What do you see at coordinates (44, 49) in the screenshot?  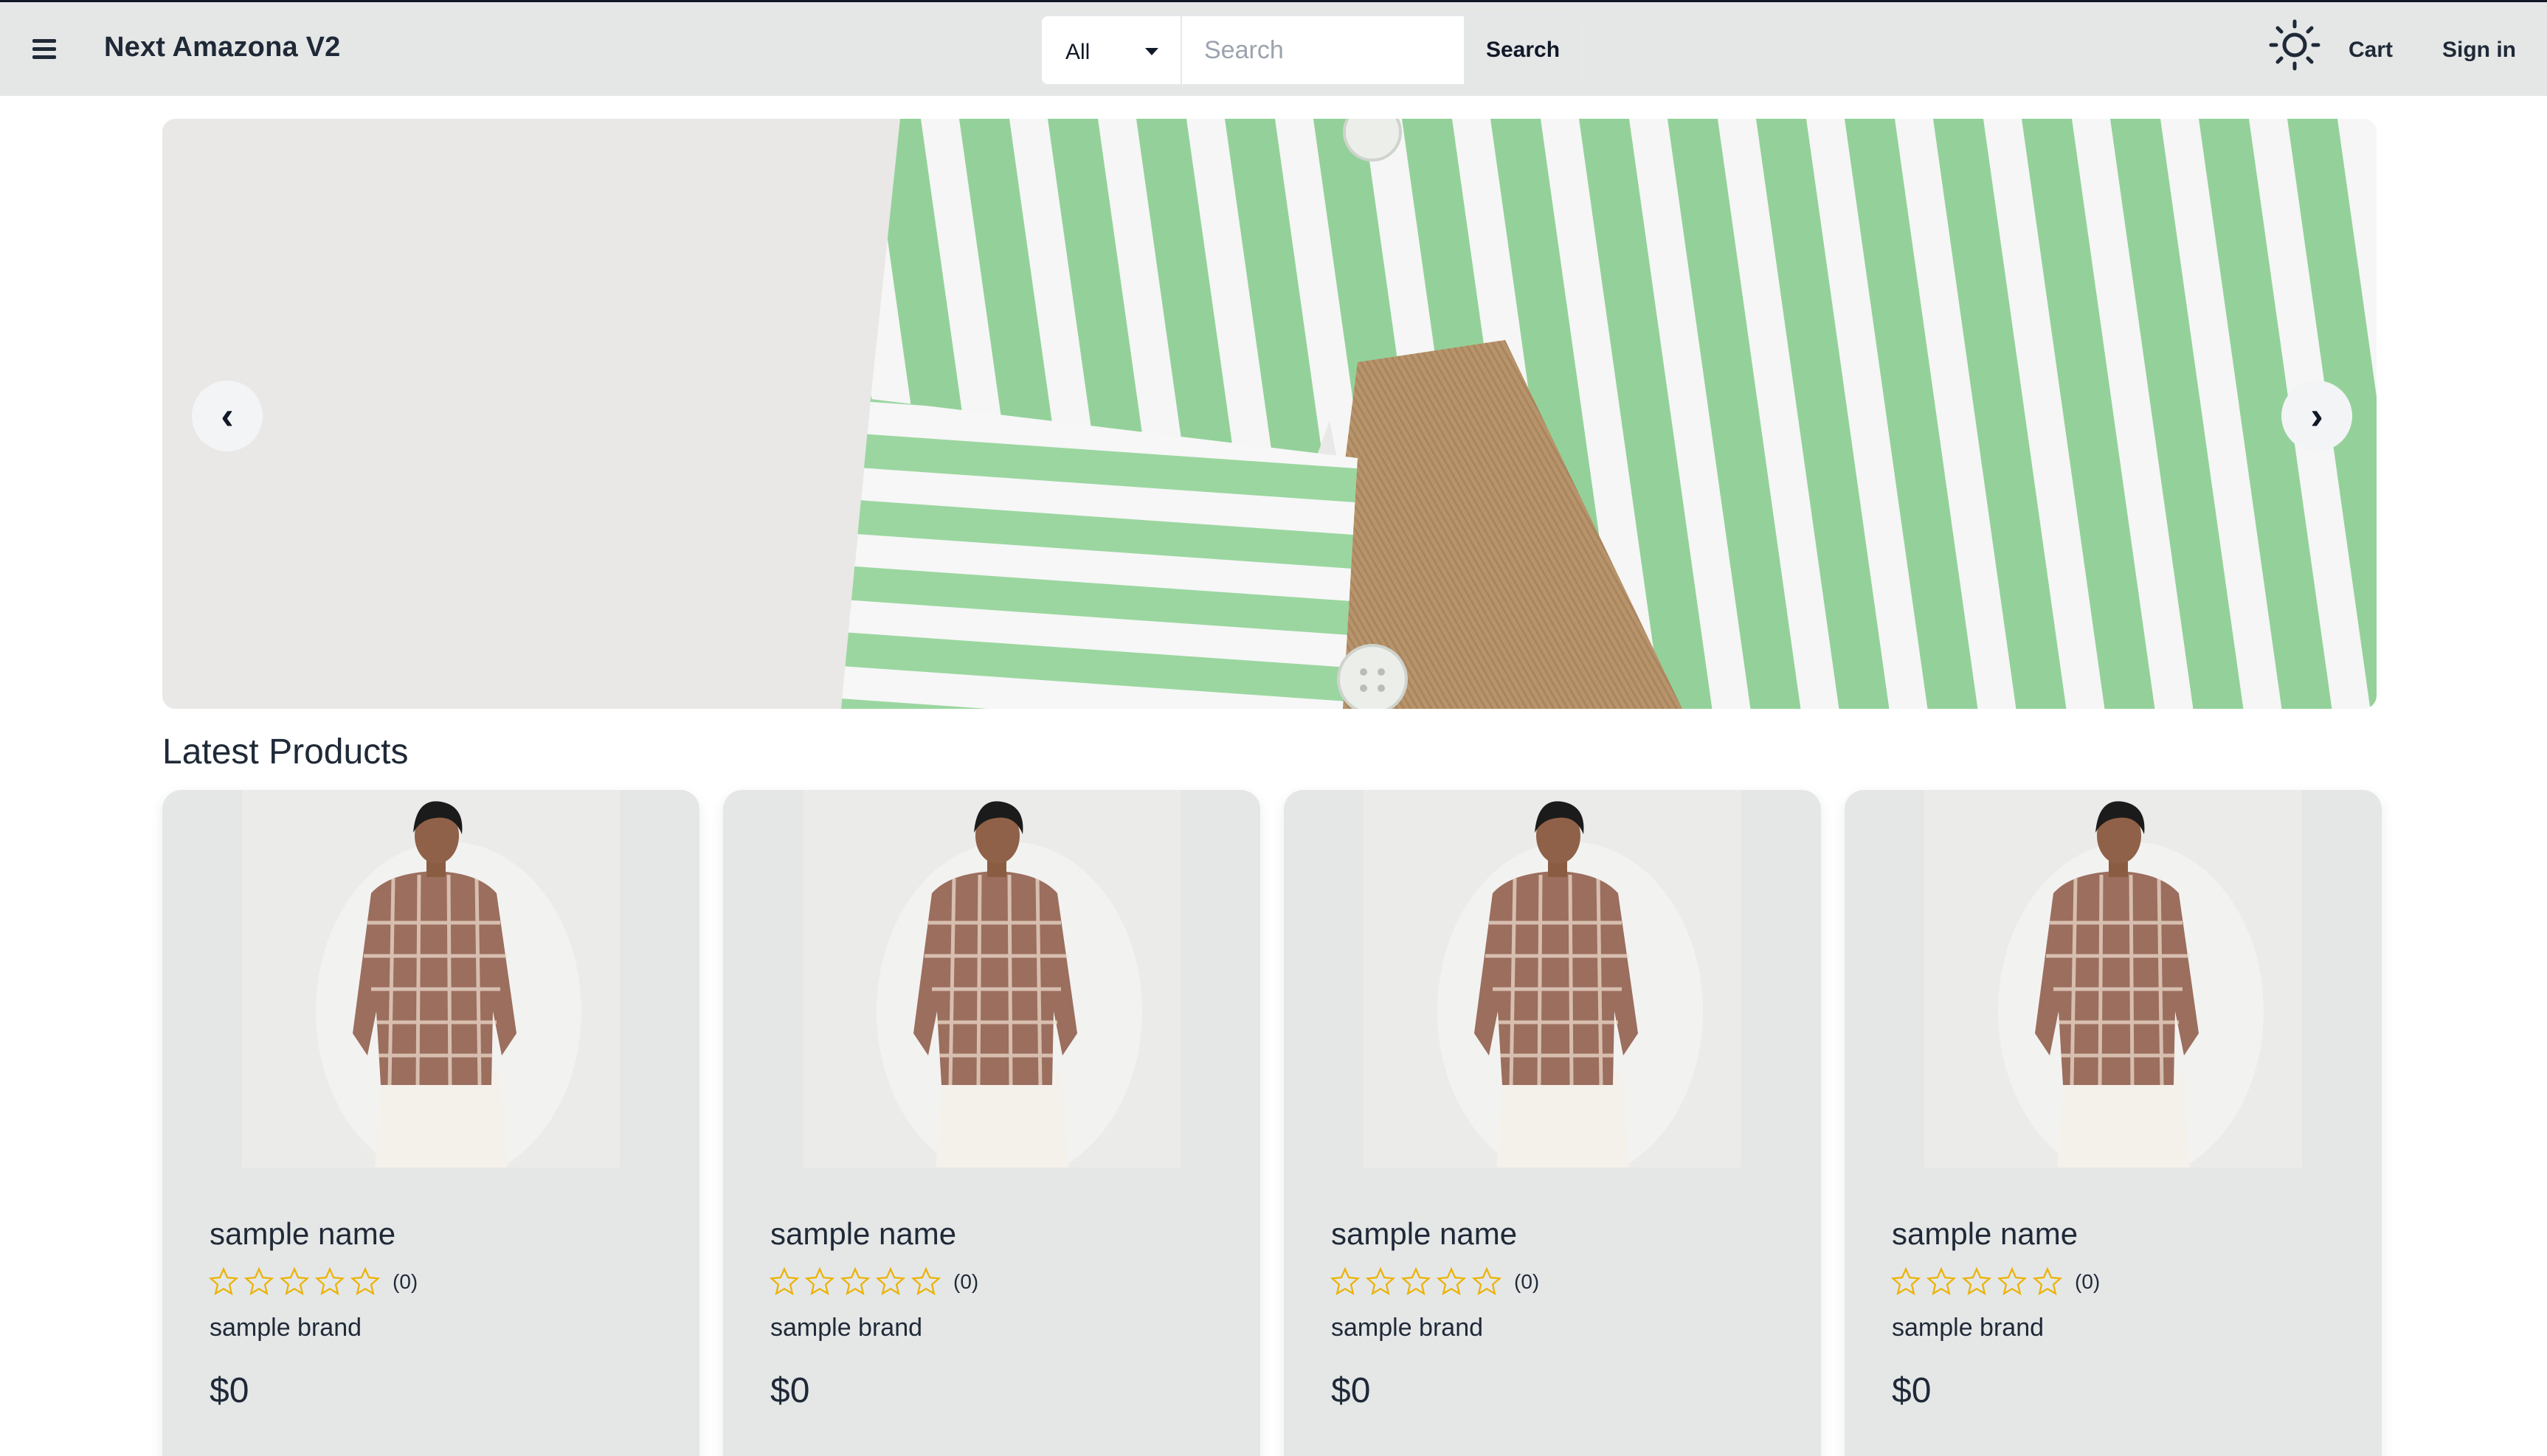 I see `hamburger-menu-icon` at bounding box center [44, 49].